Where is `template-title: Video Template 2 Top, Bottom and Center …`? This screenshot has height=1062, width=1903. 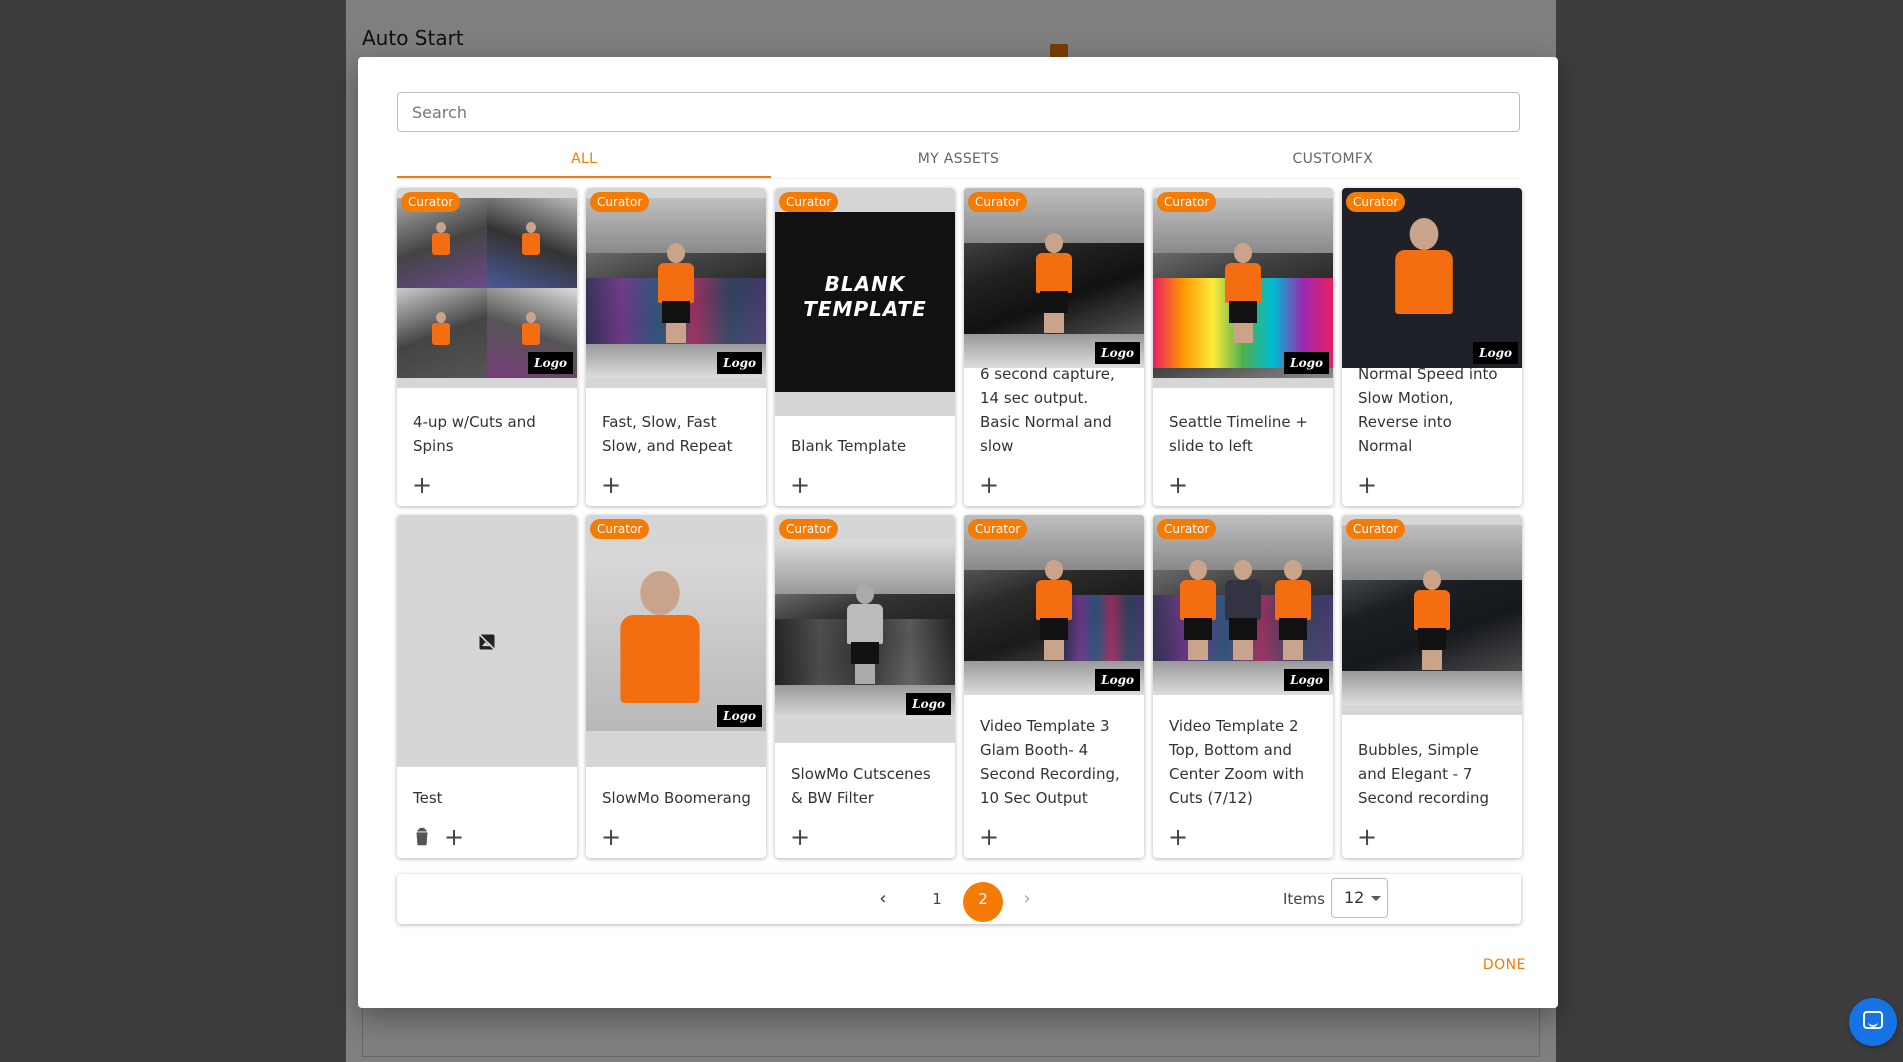
template-title: Video Template 2 Top, Bottom and Center … is located at coordinates (1237, 762).